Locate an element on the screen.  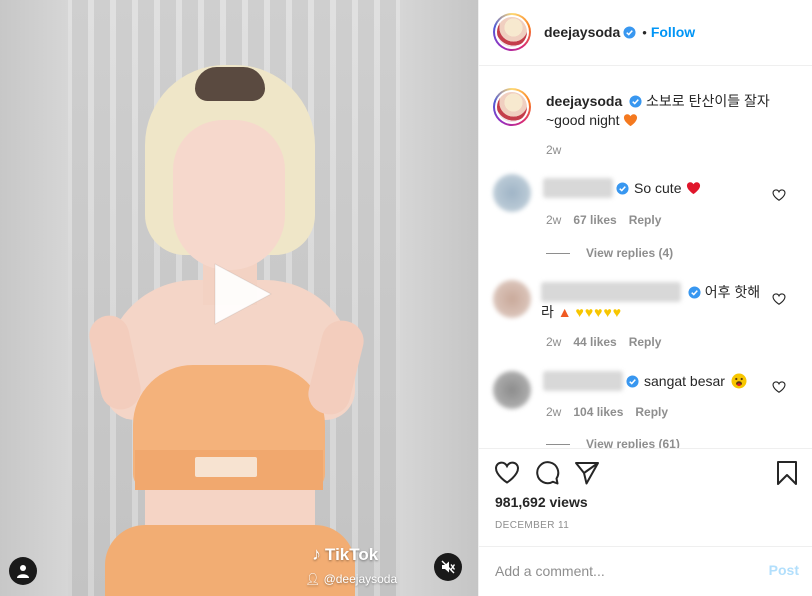
heart-icon is located at coordinates (507, 473).